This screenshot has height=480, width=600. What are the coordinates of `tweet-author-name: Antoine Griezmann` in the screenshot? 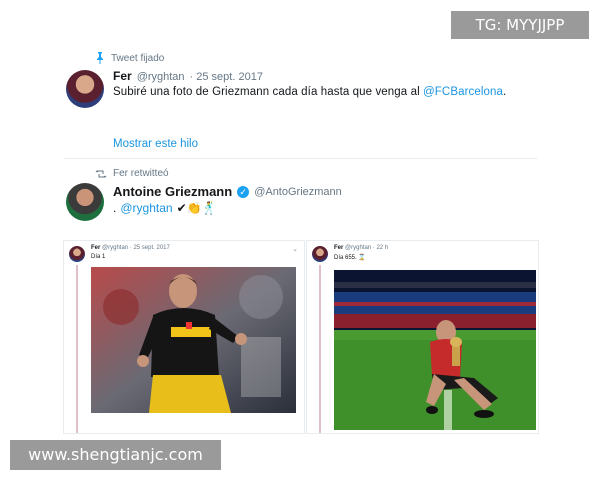 It's located at (172, 191).